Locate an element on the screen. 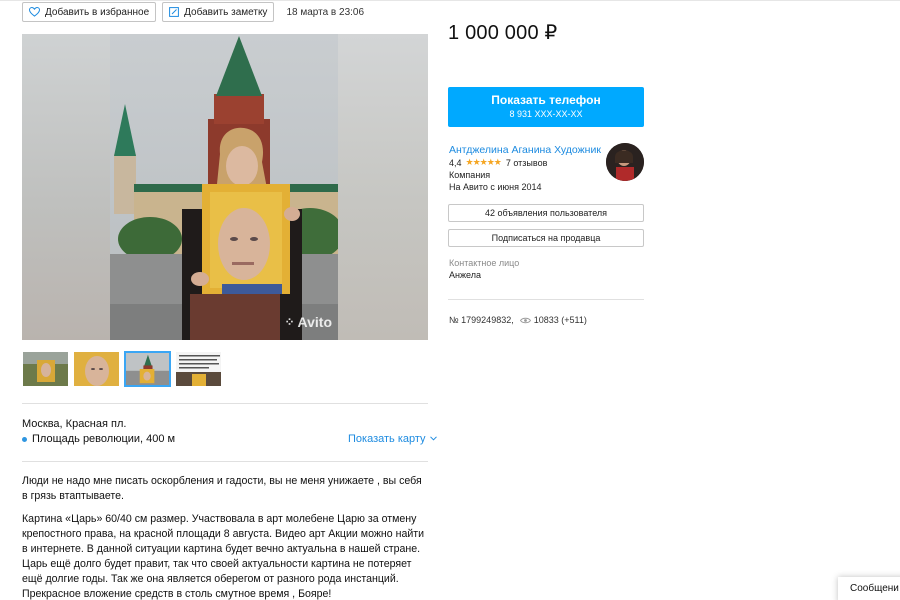  rating-value: 4,4 is located at coordinates (455, 162).